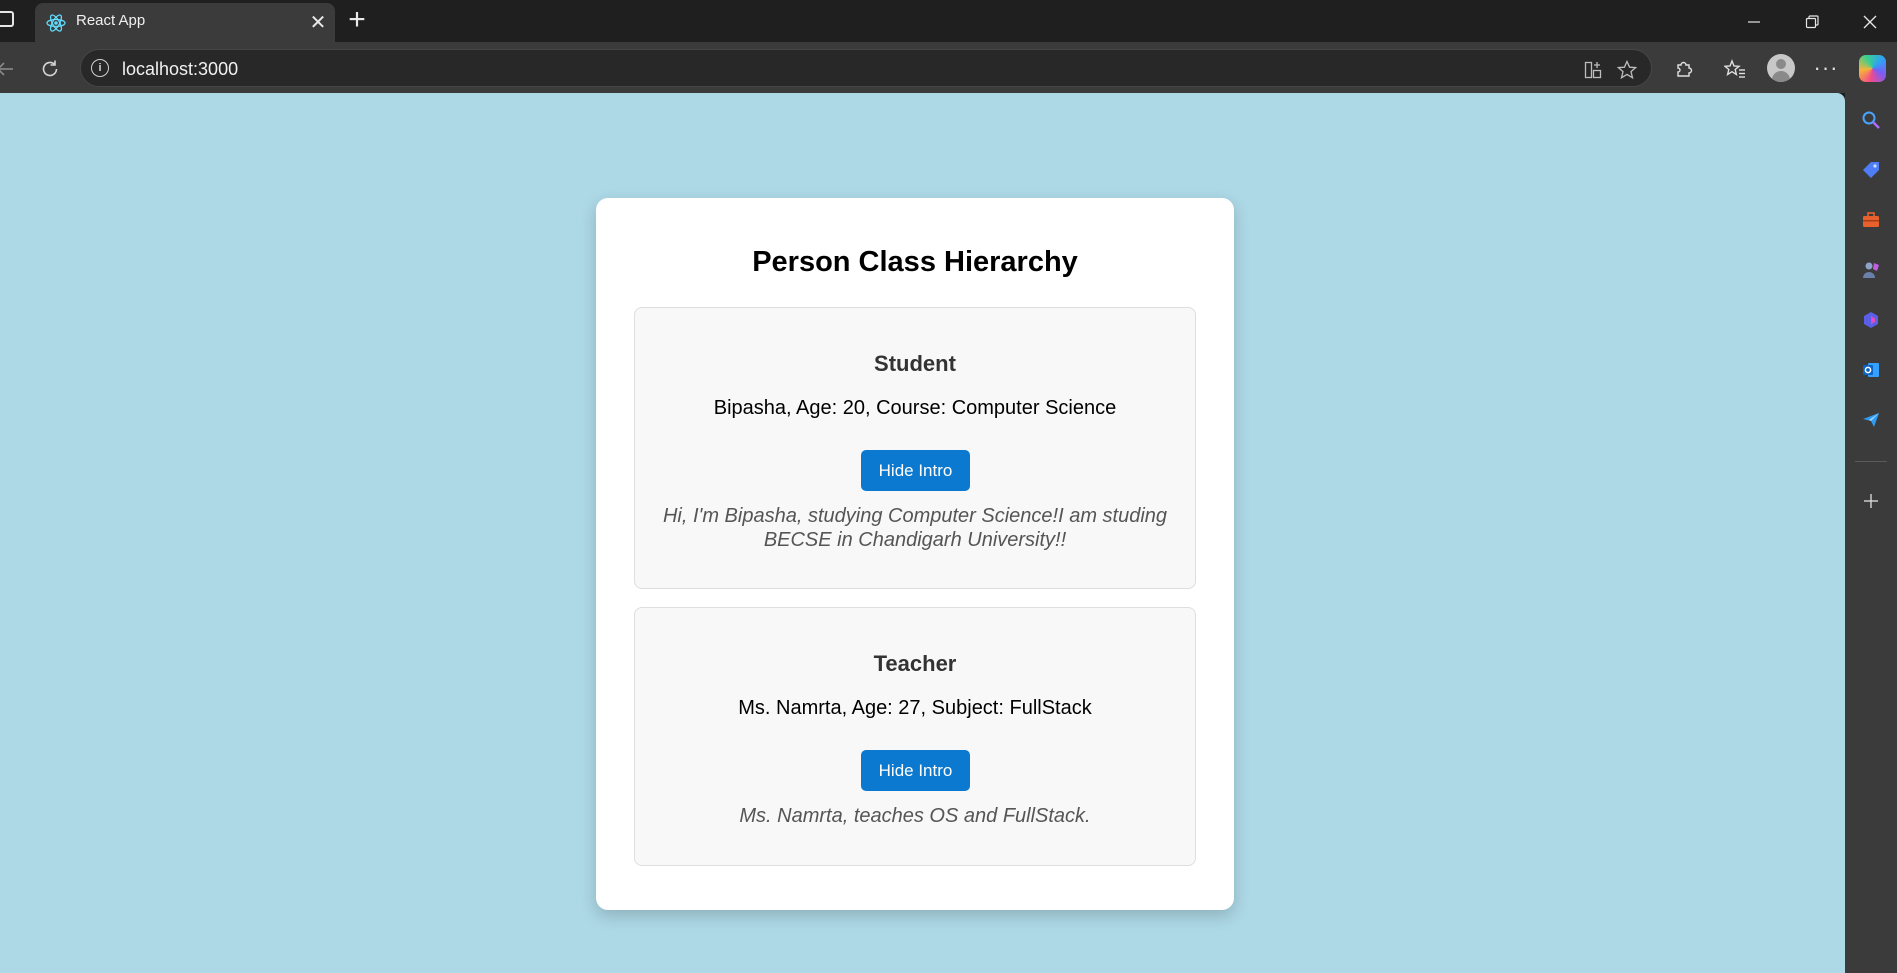  Describe the element at coordinates (915, 770) in the screenshot. I see `teacher-hide-intro-button: Hide Intro` at that location.